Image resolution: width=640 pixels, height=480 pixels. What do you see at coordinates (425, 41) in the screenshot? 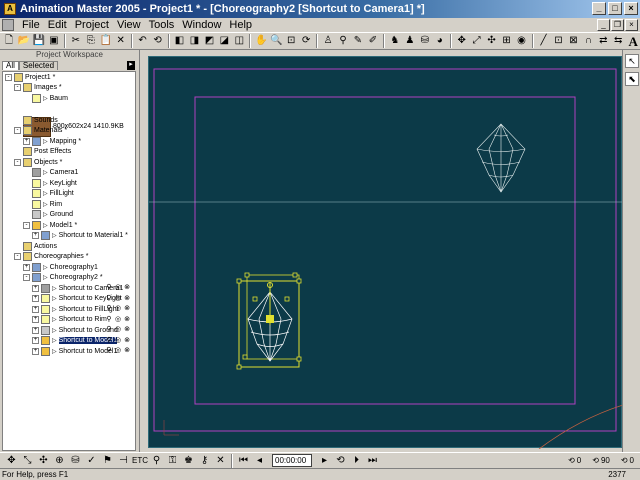
I see `bucket-icon: ⛁` at bounding box center [425, 41].